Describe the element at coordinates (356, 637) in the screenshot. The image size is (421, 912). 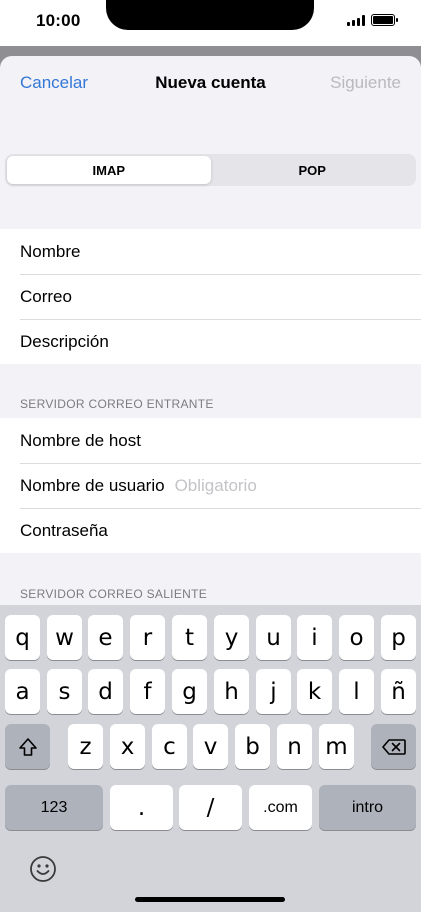
I see `key-o: o` at that location.